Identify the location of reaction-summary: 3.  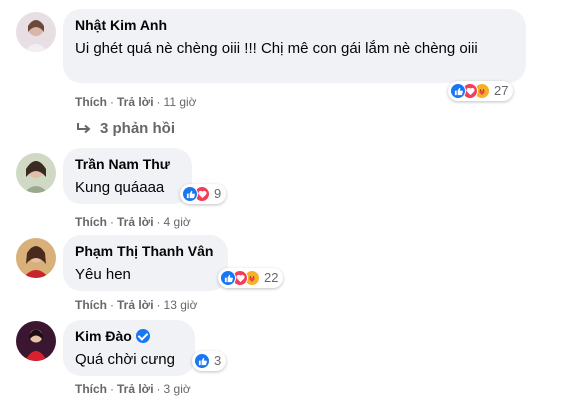
(209, 361).